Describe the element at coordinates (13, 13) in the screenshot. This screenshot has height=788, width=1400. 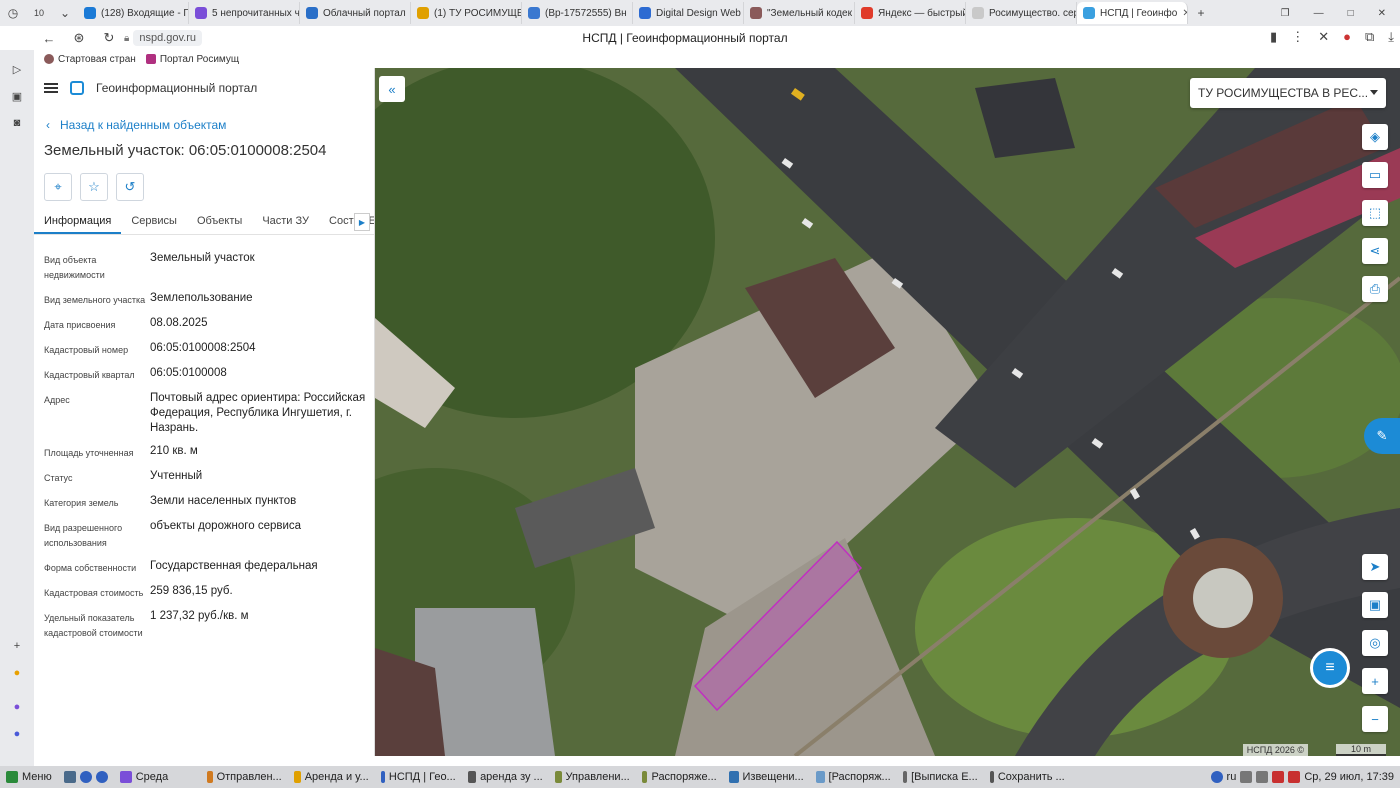
I see `history-icon: ◷` at that location.